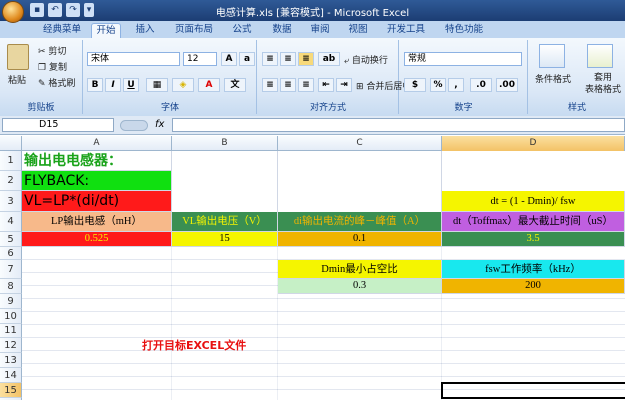 The width and height of the screenshot is (625, 400). Describe the element at coordinates (13, 12) in the screenshot. I see `office-button` at that location.